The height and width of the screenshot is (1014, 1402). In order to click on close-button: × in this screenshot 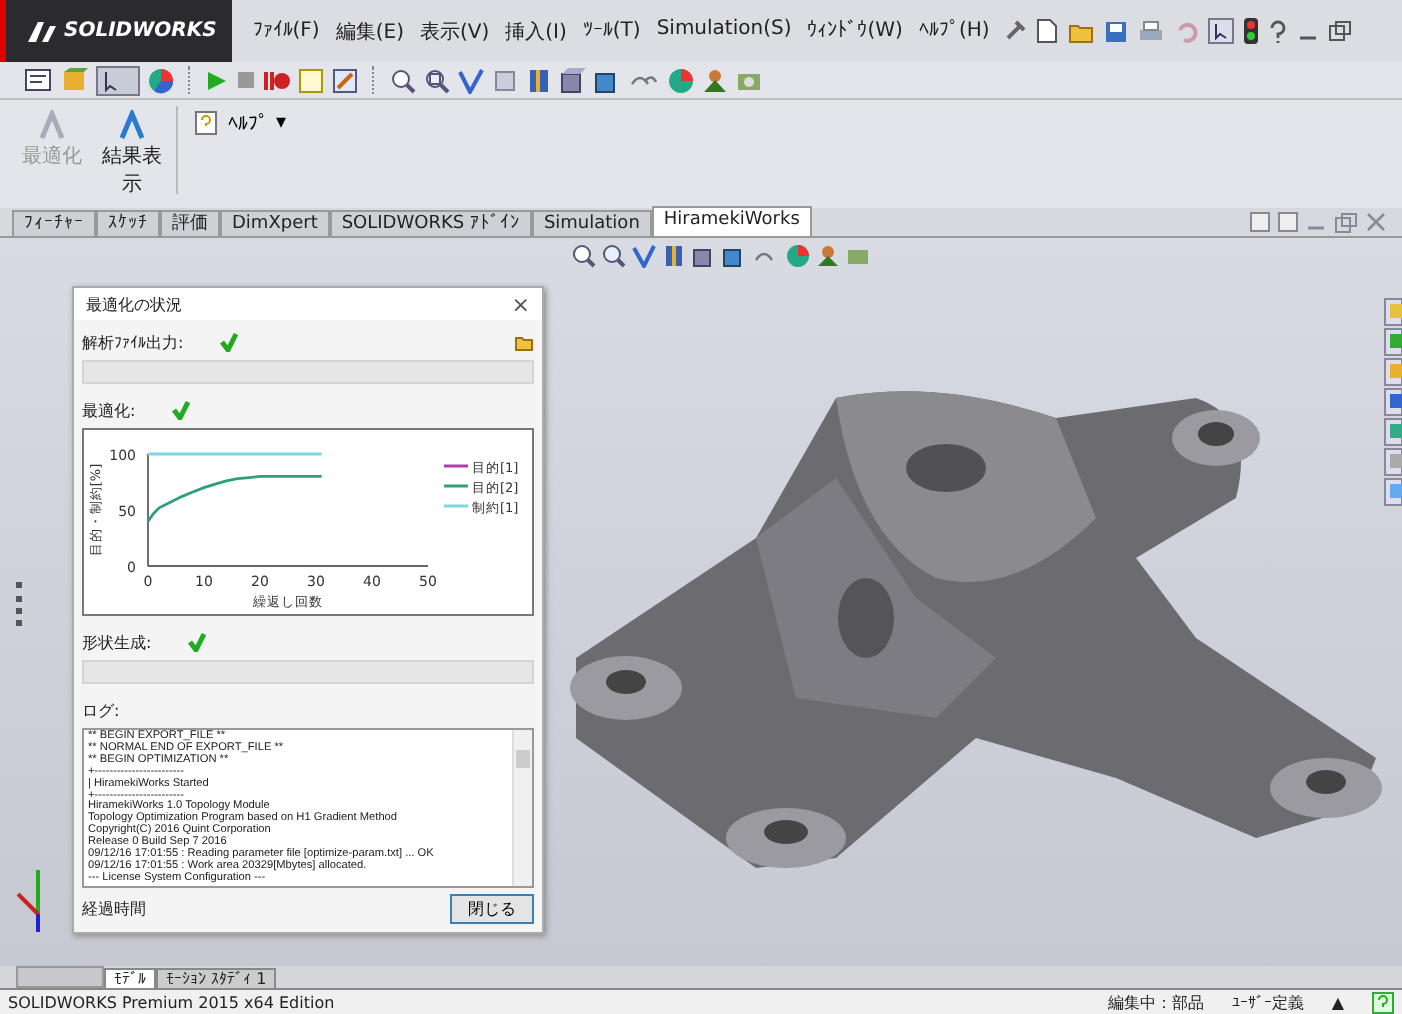, I will do `click(520, 304)`.